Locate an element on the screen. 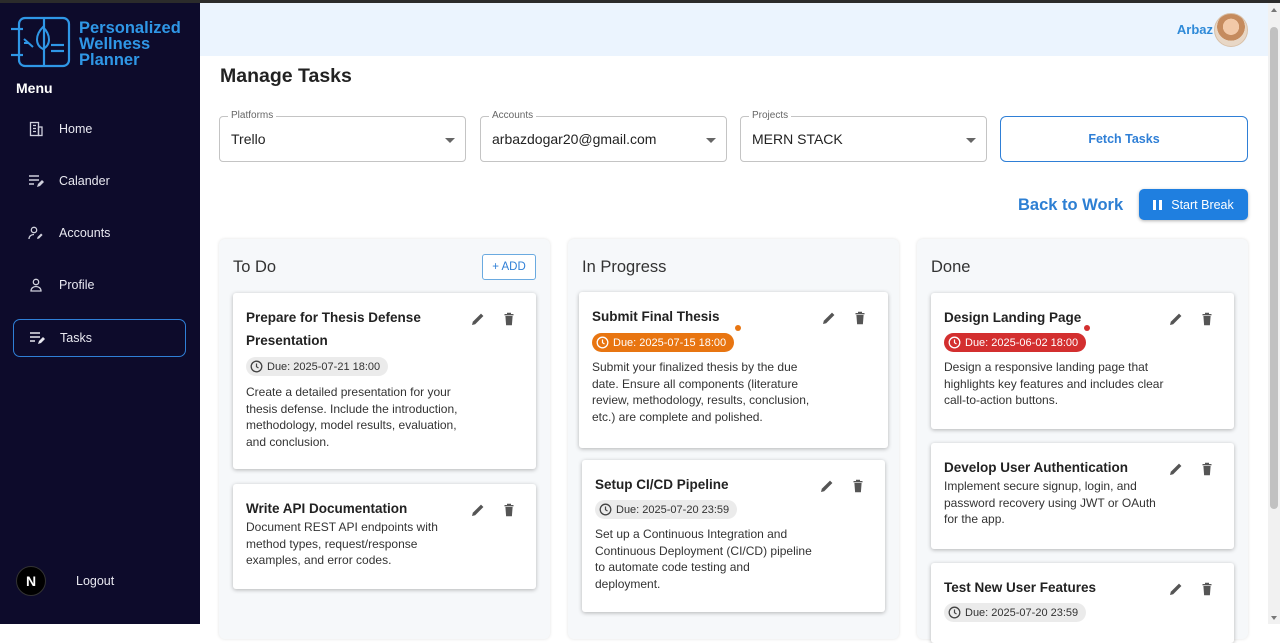 The image size is (1280, 643). avatar is located at coordinates (1231, 30).